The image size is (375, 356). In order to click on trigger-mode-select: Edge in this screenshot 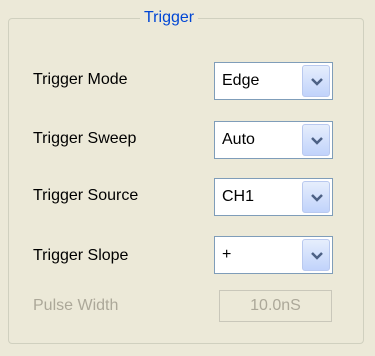, I will do `click(273, 81)`.